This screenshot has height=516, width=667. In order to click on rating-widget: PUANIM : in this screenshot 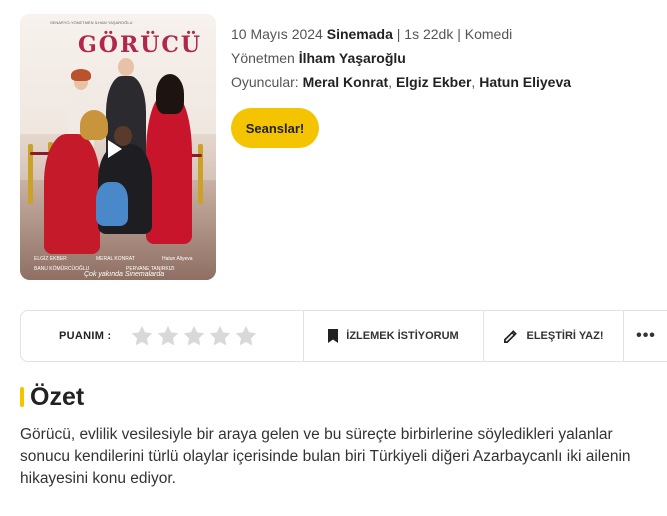, I will do `click(162, 336)`.